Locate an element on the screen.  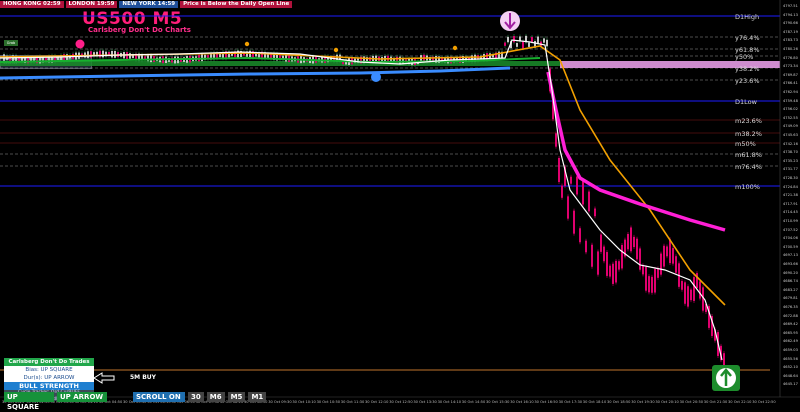
blue-signal-dot is located at coordinates (376, 77).